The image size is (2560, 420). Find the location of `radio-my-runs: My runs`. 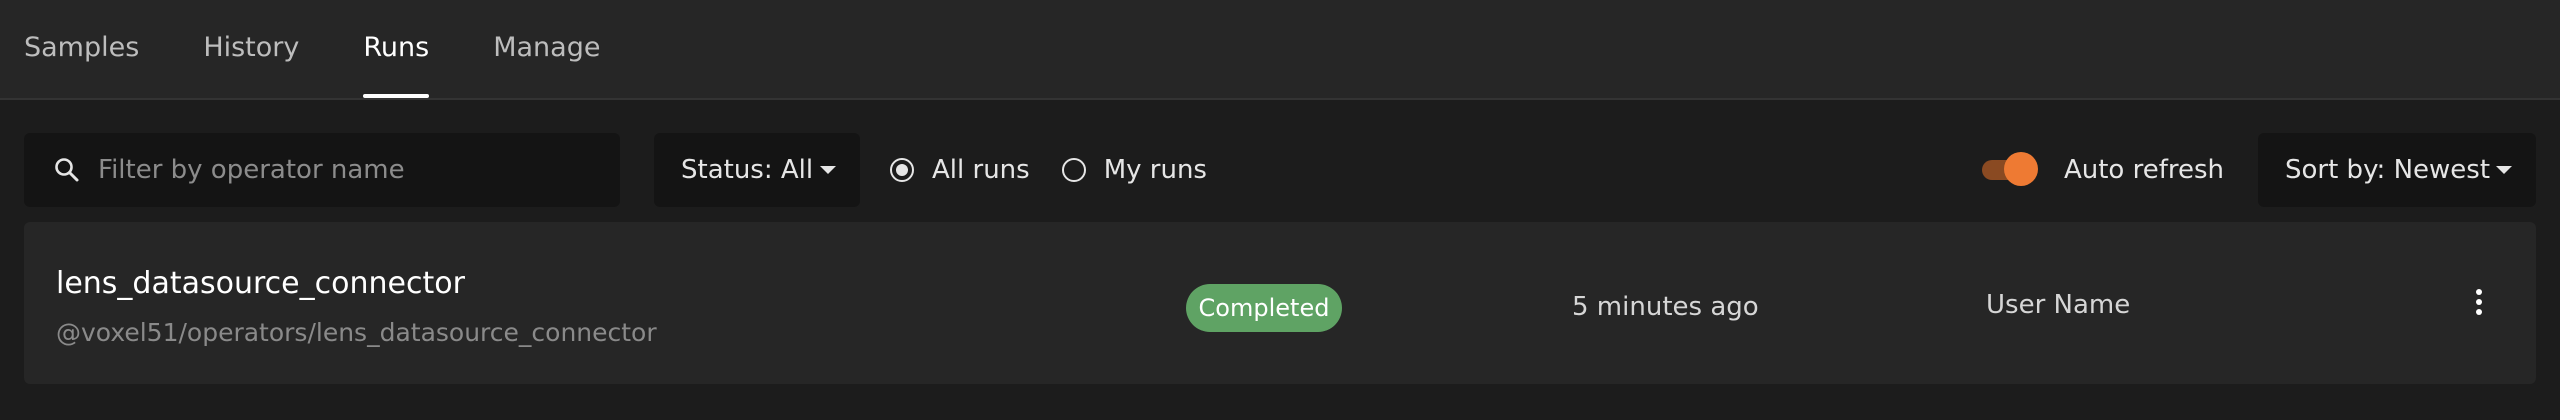

radio-my-runs: My runs is located at coordinates (1134, 170).